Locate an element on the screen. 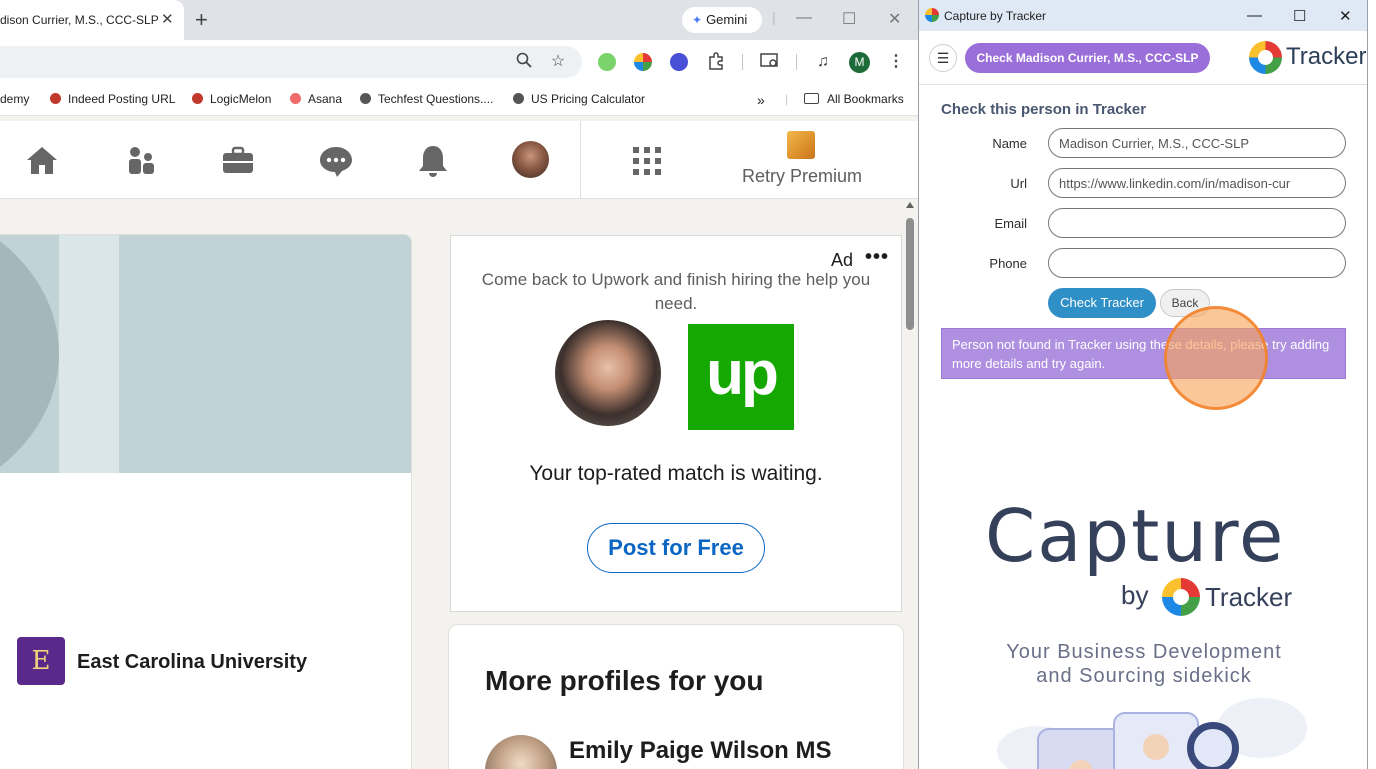  extension-globe-icon is located at coordinates (679, 62).